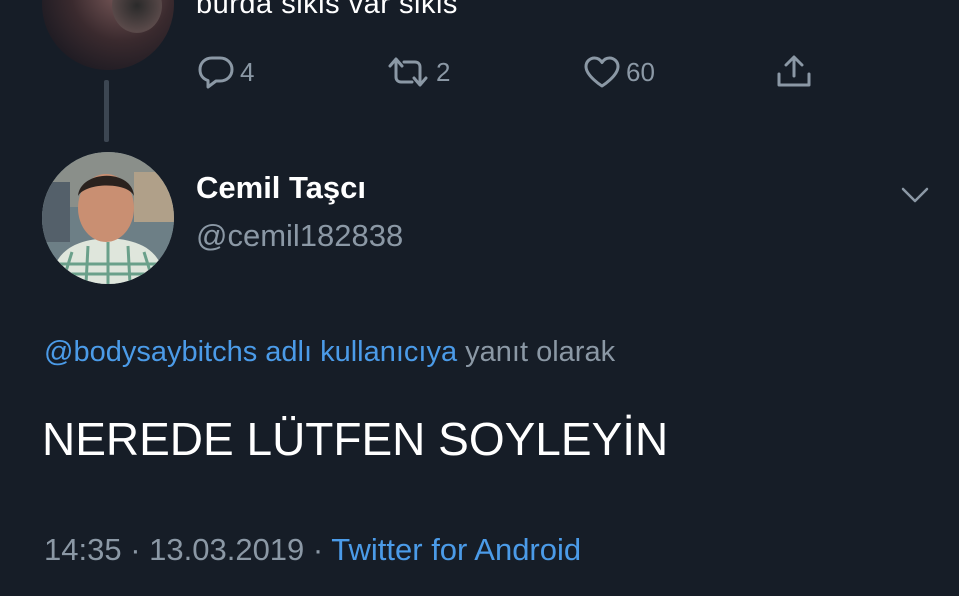 Image resolution: width=959 pixels, height=596 pixels. I want to click on like-icon, so click(602, 72).